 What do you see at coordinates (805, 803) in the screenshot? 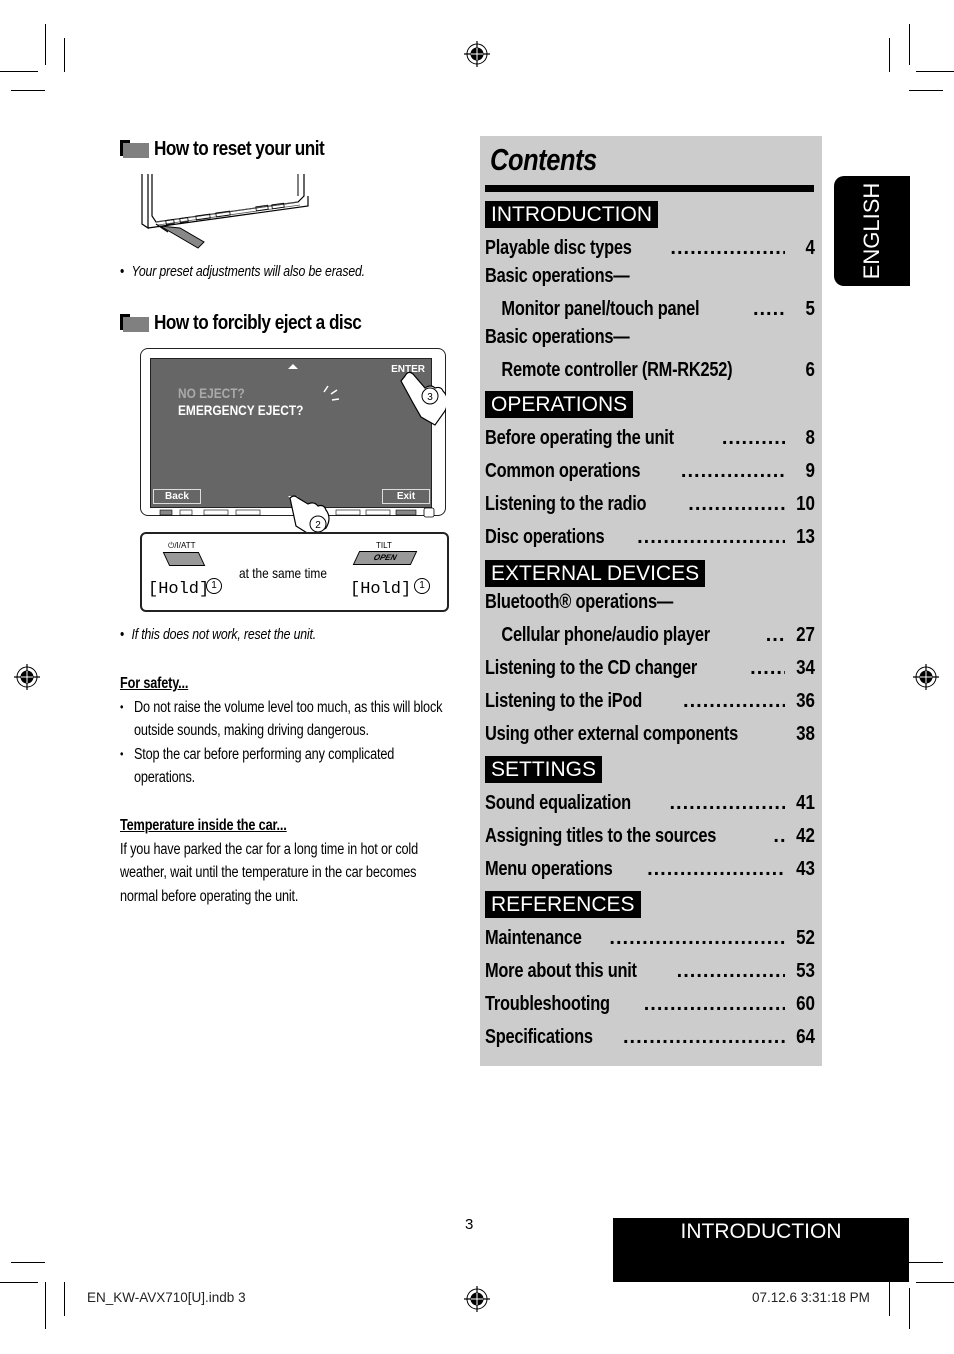
I see `toc-page: 41` at bounding box center [805, 803].